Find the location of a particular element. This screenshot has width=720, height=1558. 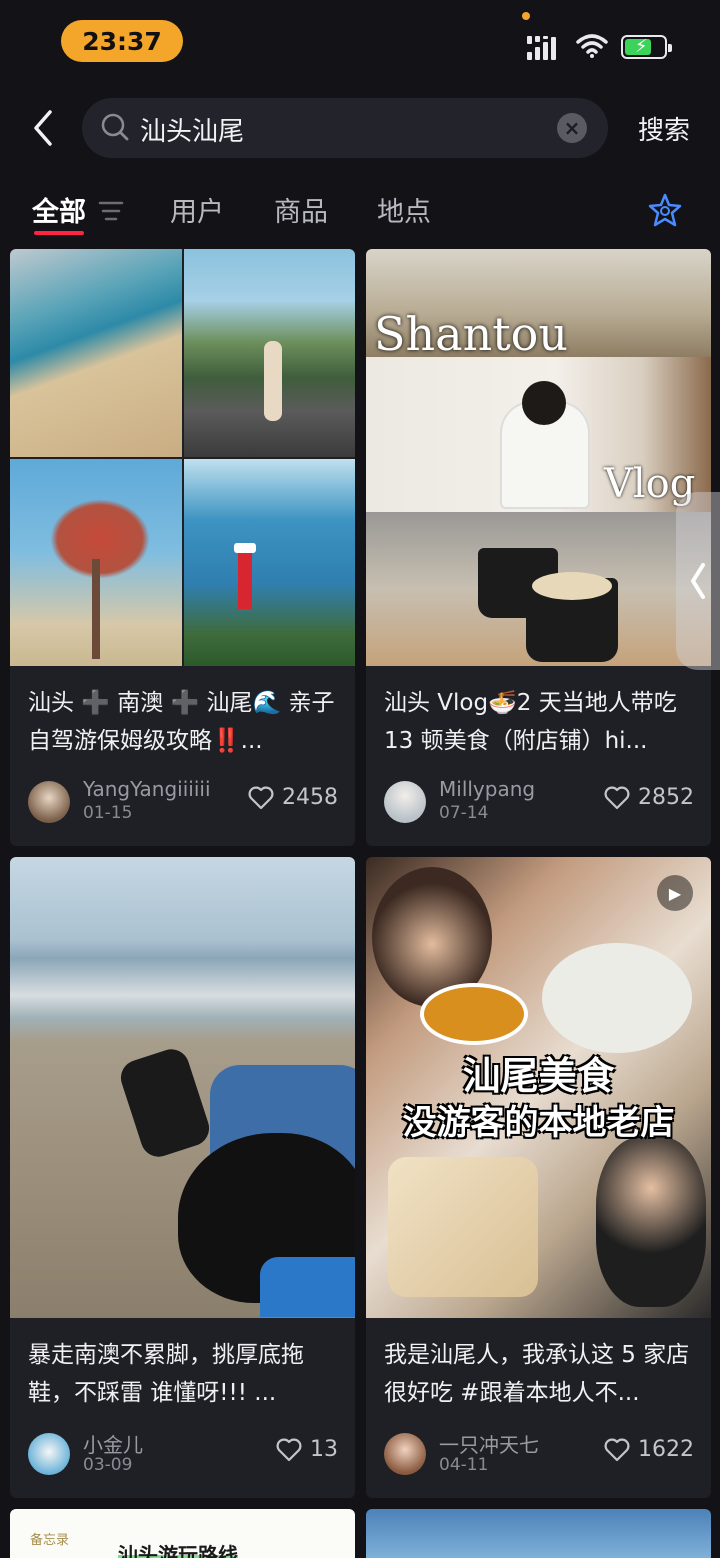

battery-icon: ⚡ is located at coordinates (646, 47).